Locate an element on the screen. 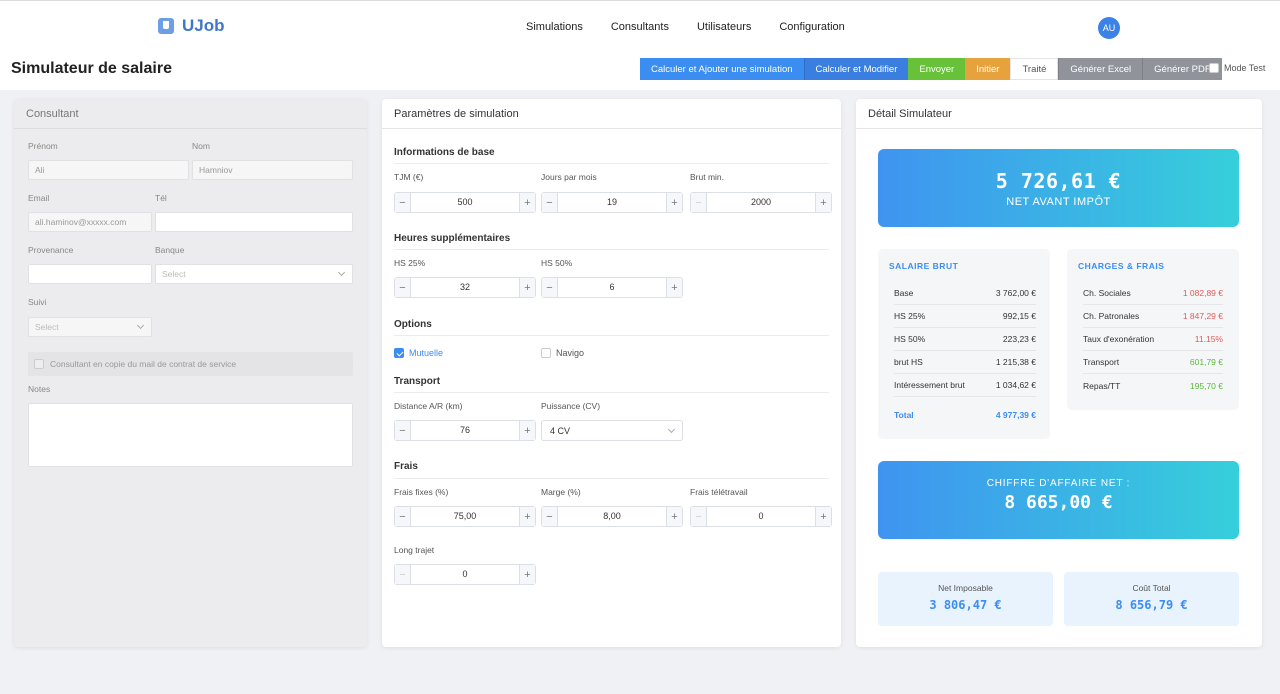 Image resolution: width=1280 pixels, height=694 pixels. cout-total-value: 8 656,79 € is located at coordinates (1151, 605).